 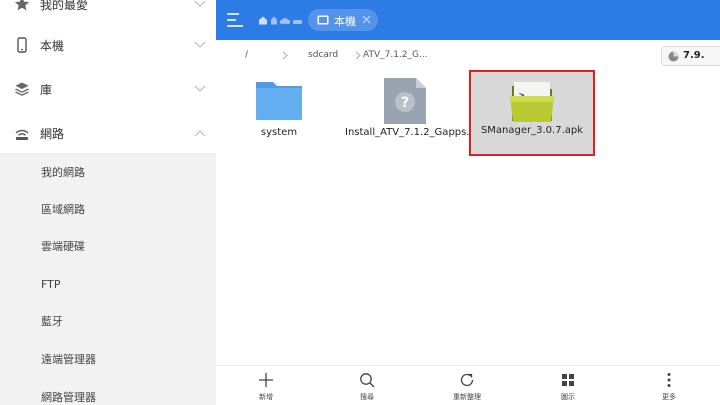 What do you see at coordinates (63, 172) in the screenshot?
I see `subitem-label: 我的網路` at bounding box center [63, 172].